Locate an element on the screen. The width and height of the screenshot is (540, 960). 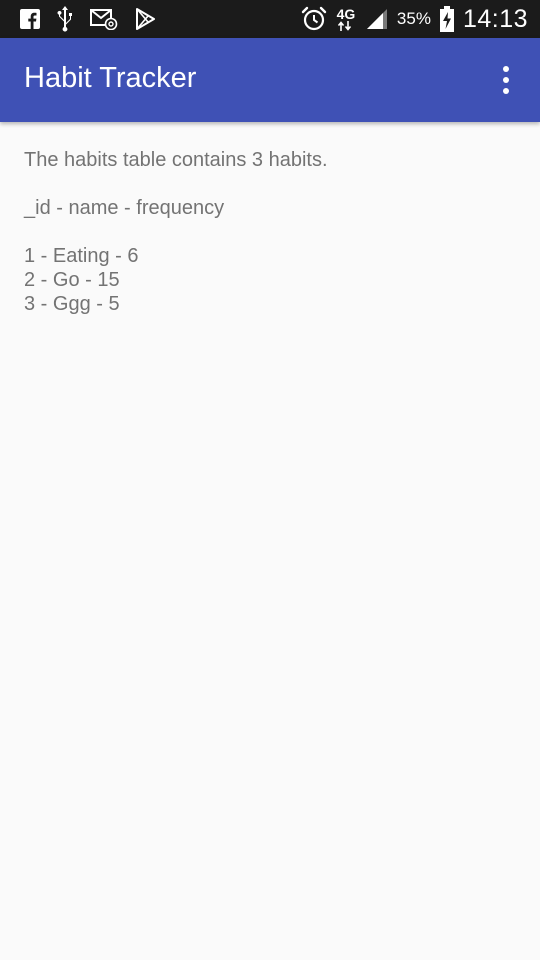
network-indicator: 4G is located at coordinates (346, 19).